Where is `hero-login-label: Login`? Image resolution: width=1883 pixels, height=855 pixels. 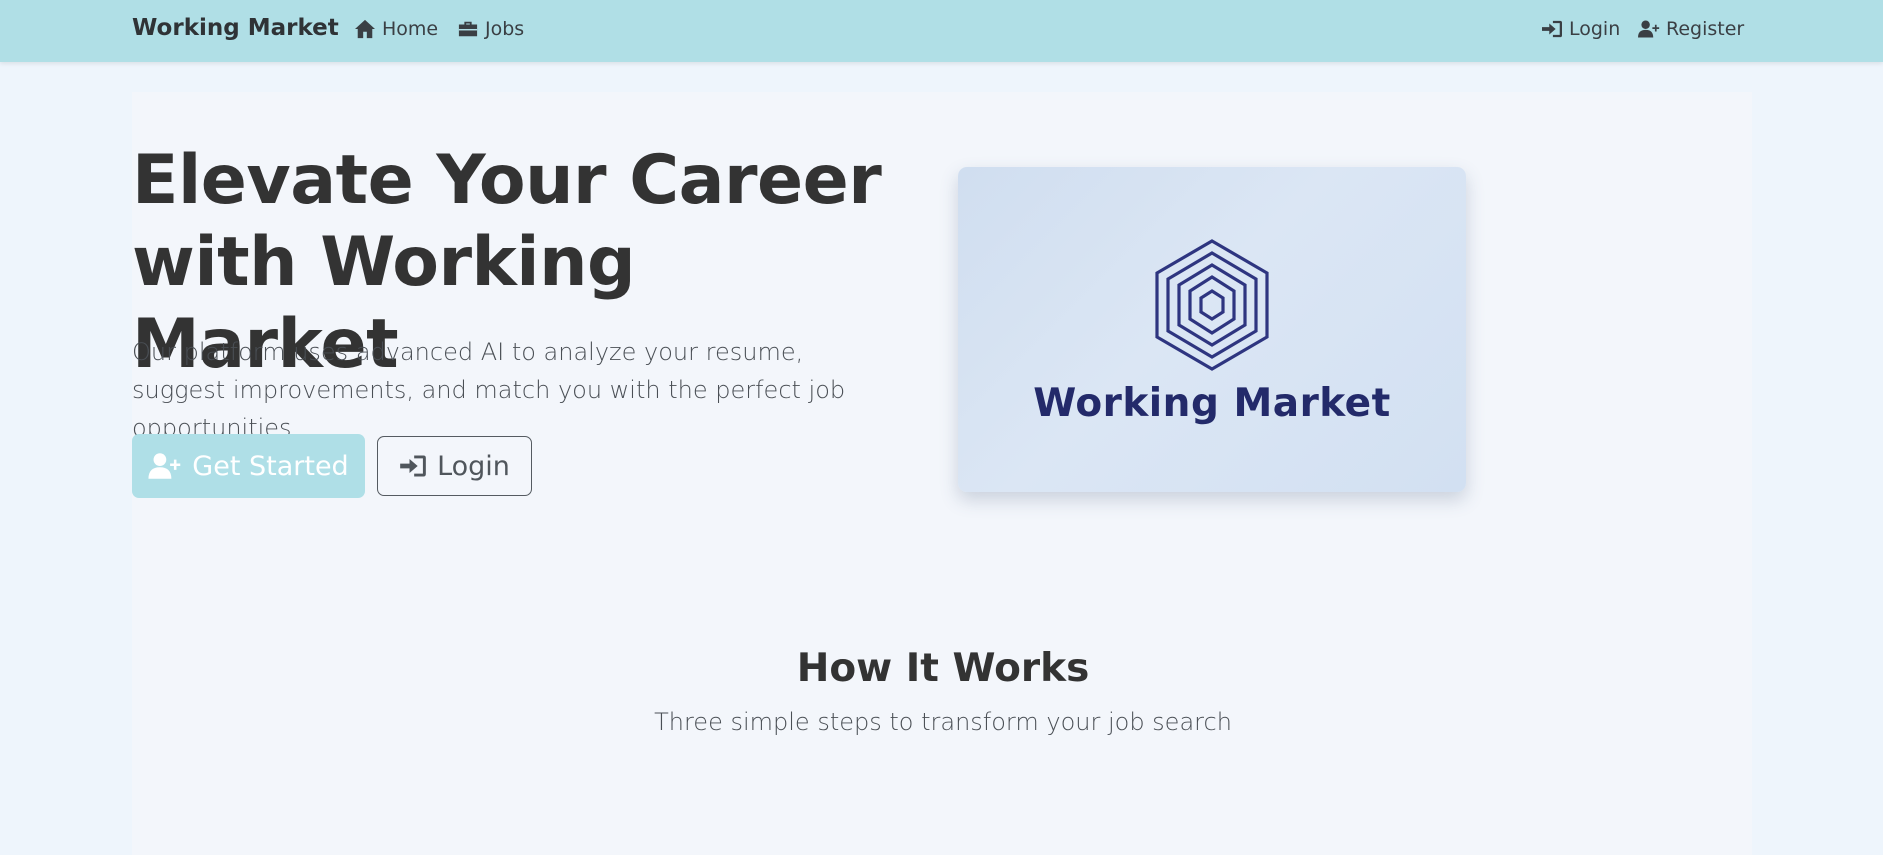
hero-login-label: Login is located at coordinates (473, 466).